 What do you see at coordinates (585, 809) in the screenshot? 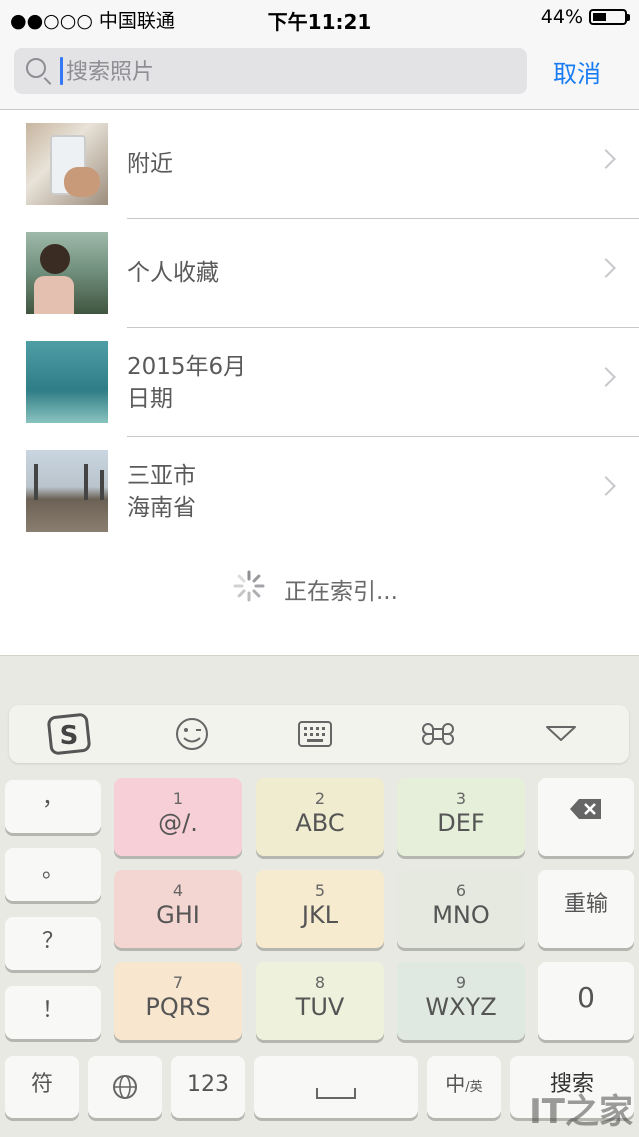
I see `backspace-icon` at bounding box center [585, 809].